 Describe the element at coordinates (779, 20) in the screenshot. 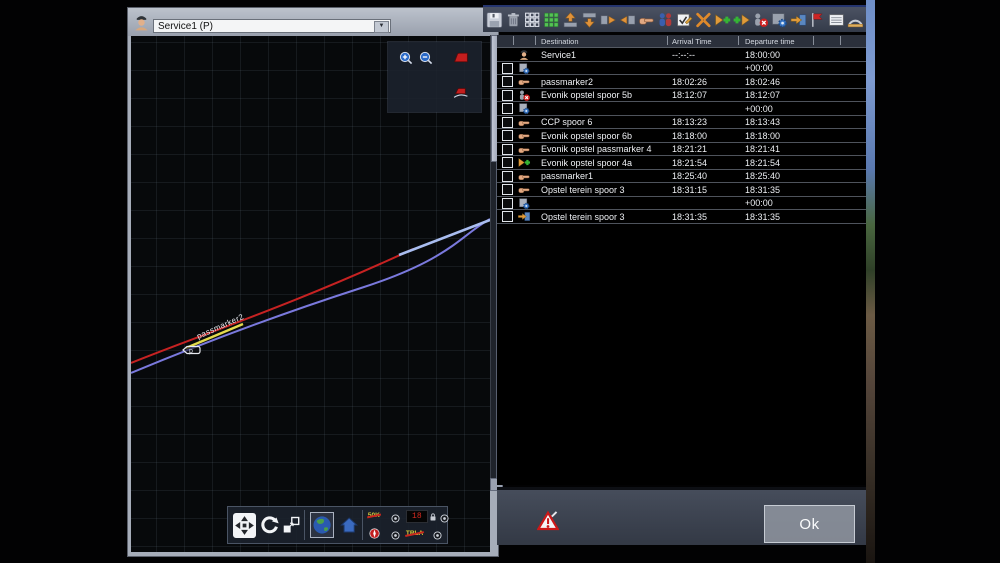

I see `schedule-options-icon` at that location.